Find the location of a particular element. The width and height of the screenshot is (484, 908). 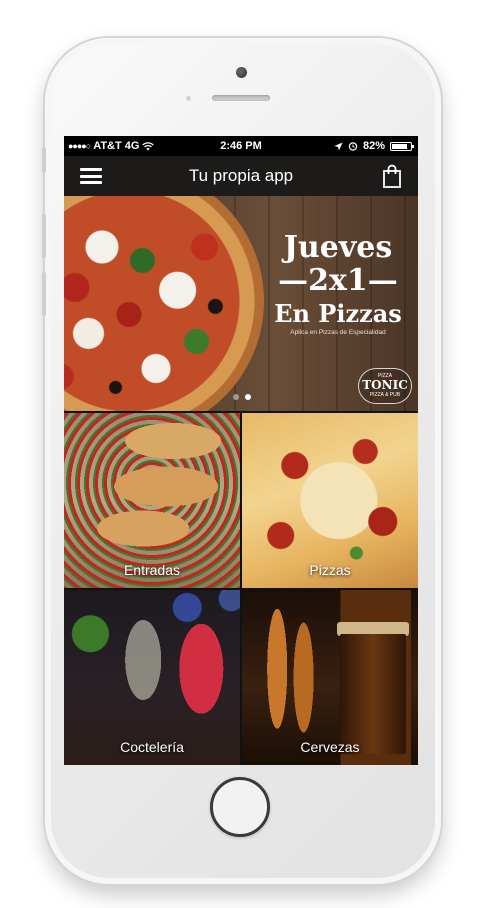

battery-percent: 82% is located at coordinates (373, 146).